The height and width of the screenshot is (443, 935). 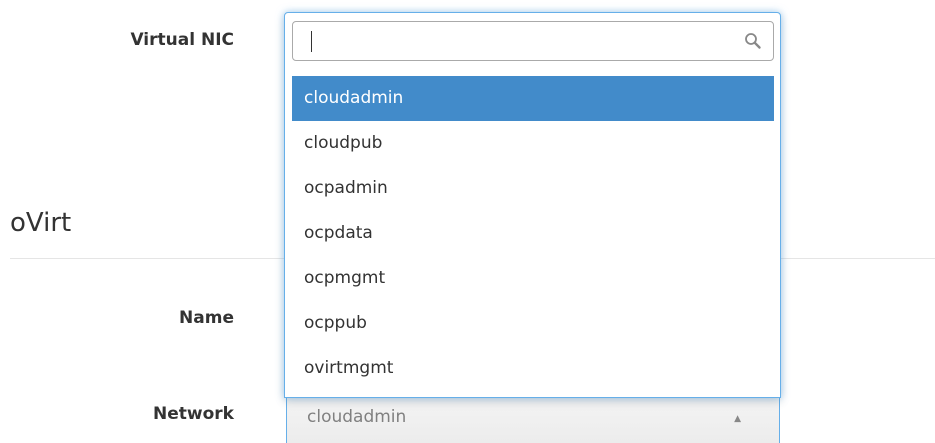 I want to click on dropdown-option: ocpadmin, so click(x=533, y=188).